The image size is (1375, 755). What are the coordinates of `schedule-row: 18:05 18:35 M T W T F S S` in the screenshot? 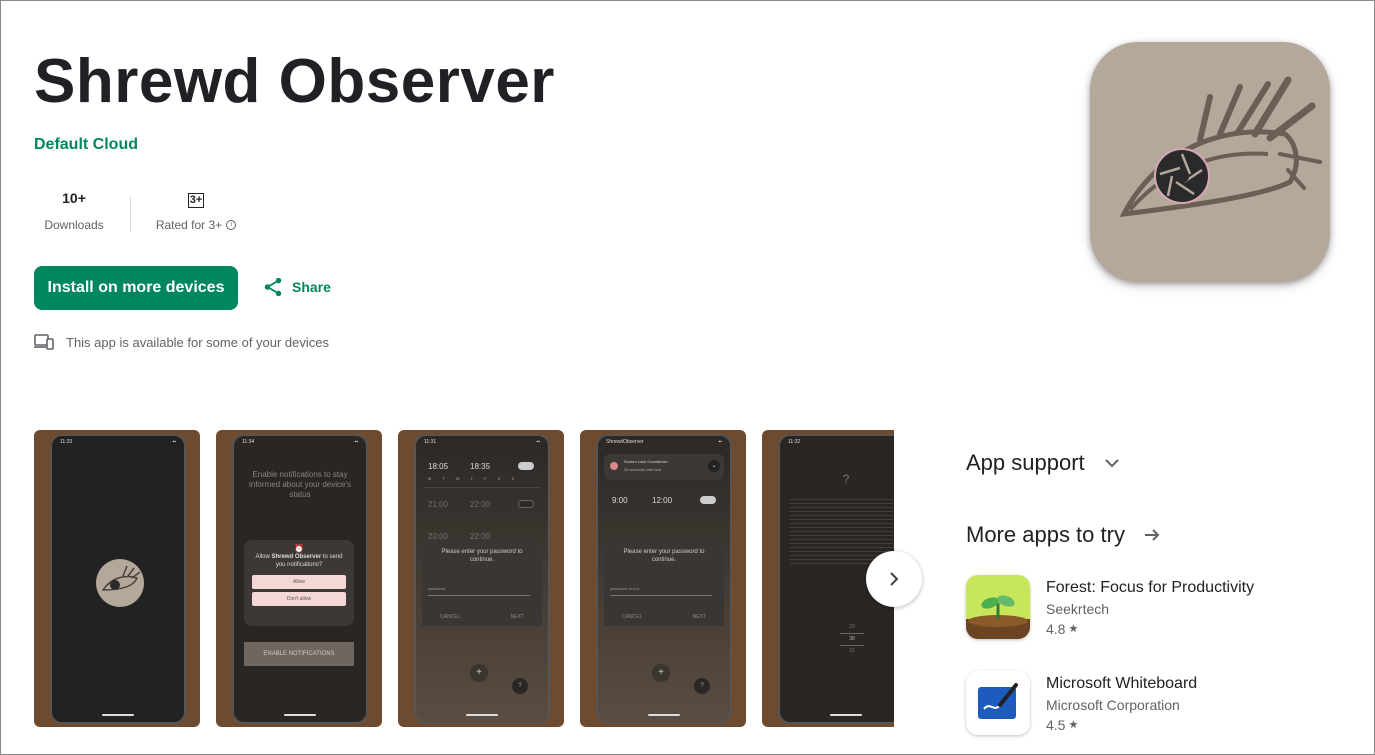 It's located at (482, 473).